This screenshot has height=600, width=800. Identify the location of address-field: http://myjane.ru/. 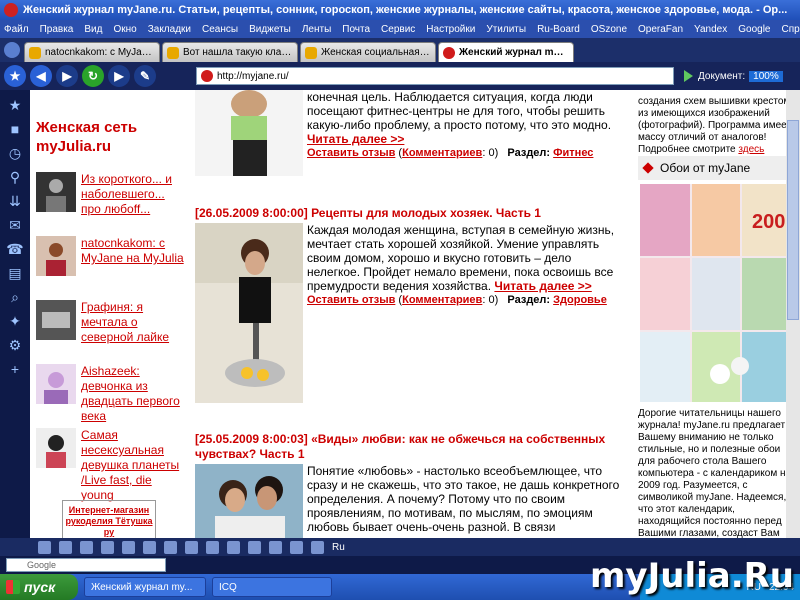
(435, 76).